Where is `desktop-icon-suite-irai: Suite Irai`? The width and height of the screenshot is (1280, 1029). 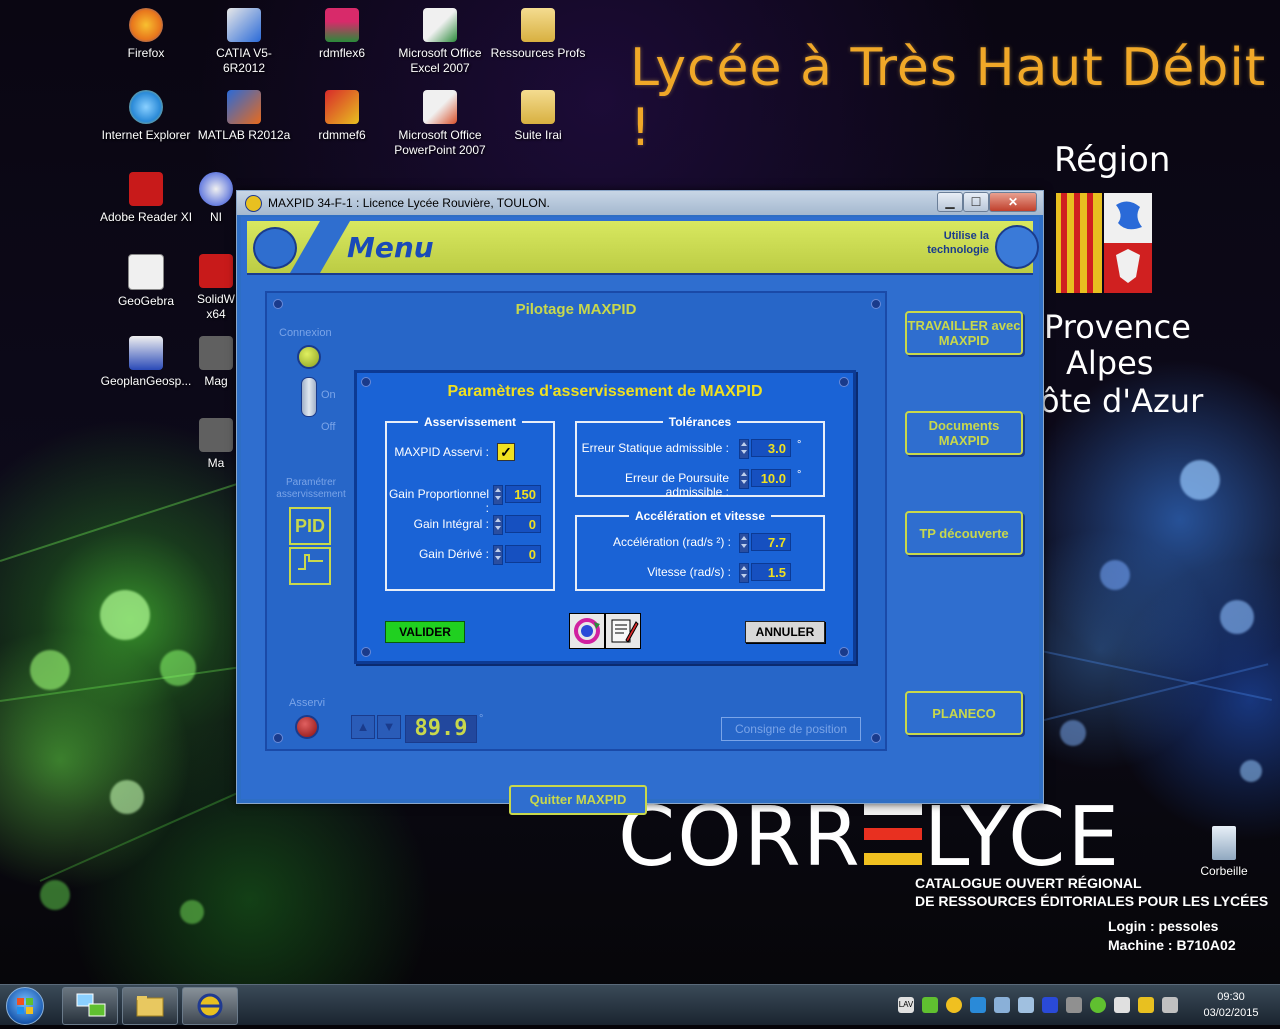 desktop-icon-suite-irai: Suite Irai is located at coordinates (538, 116).